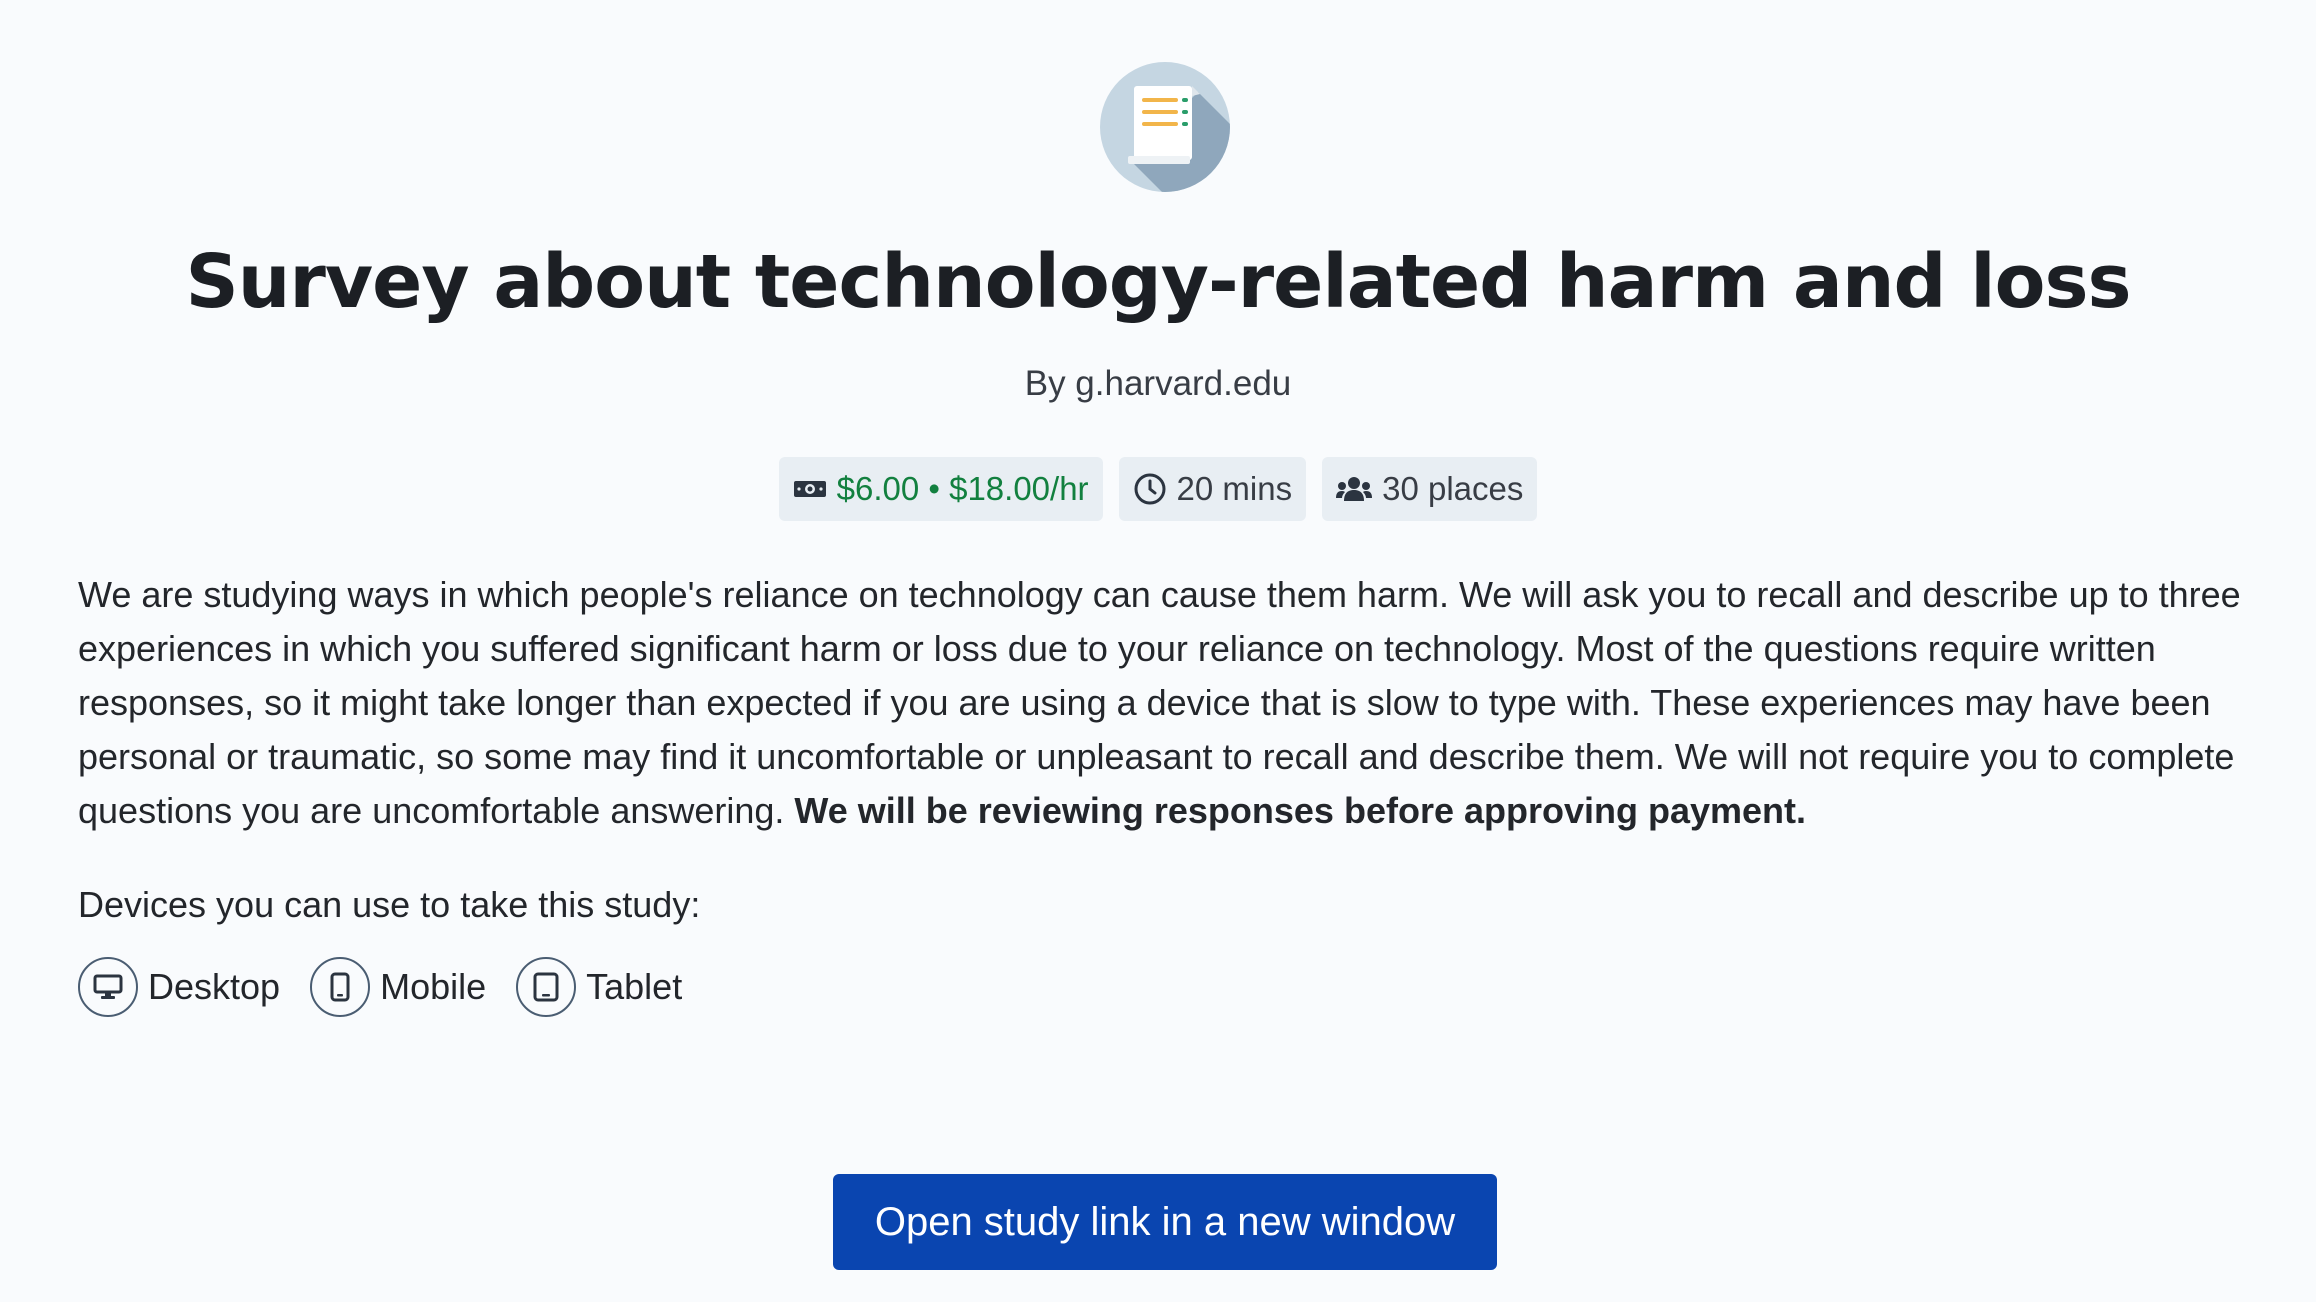 The image size is (2316, 1302). I want to click on money-icon, so click(809, 489).